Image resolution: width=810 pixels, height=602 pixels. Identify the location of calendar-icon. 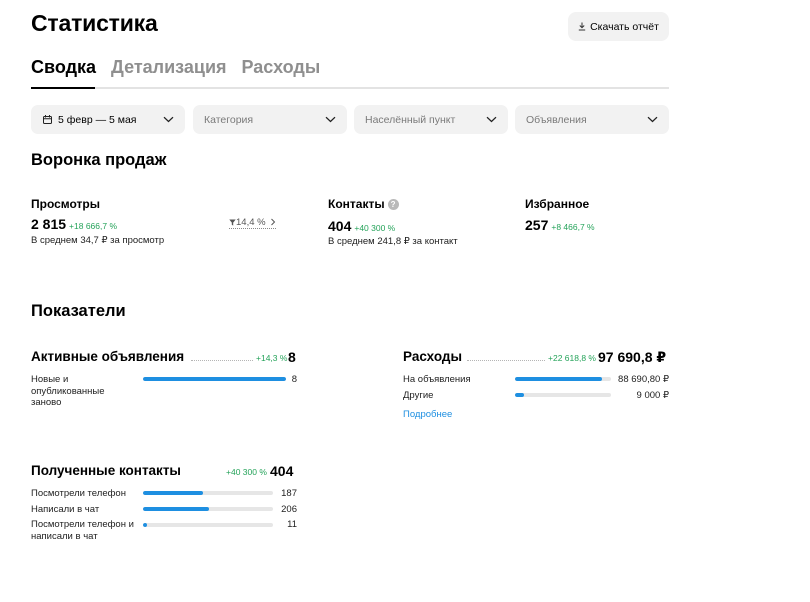
(47, 119).